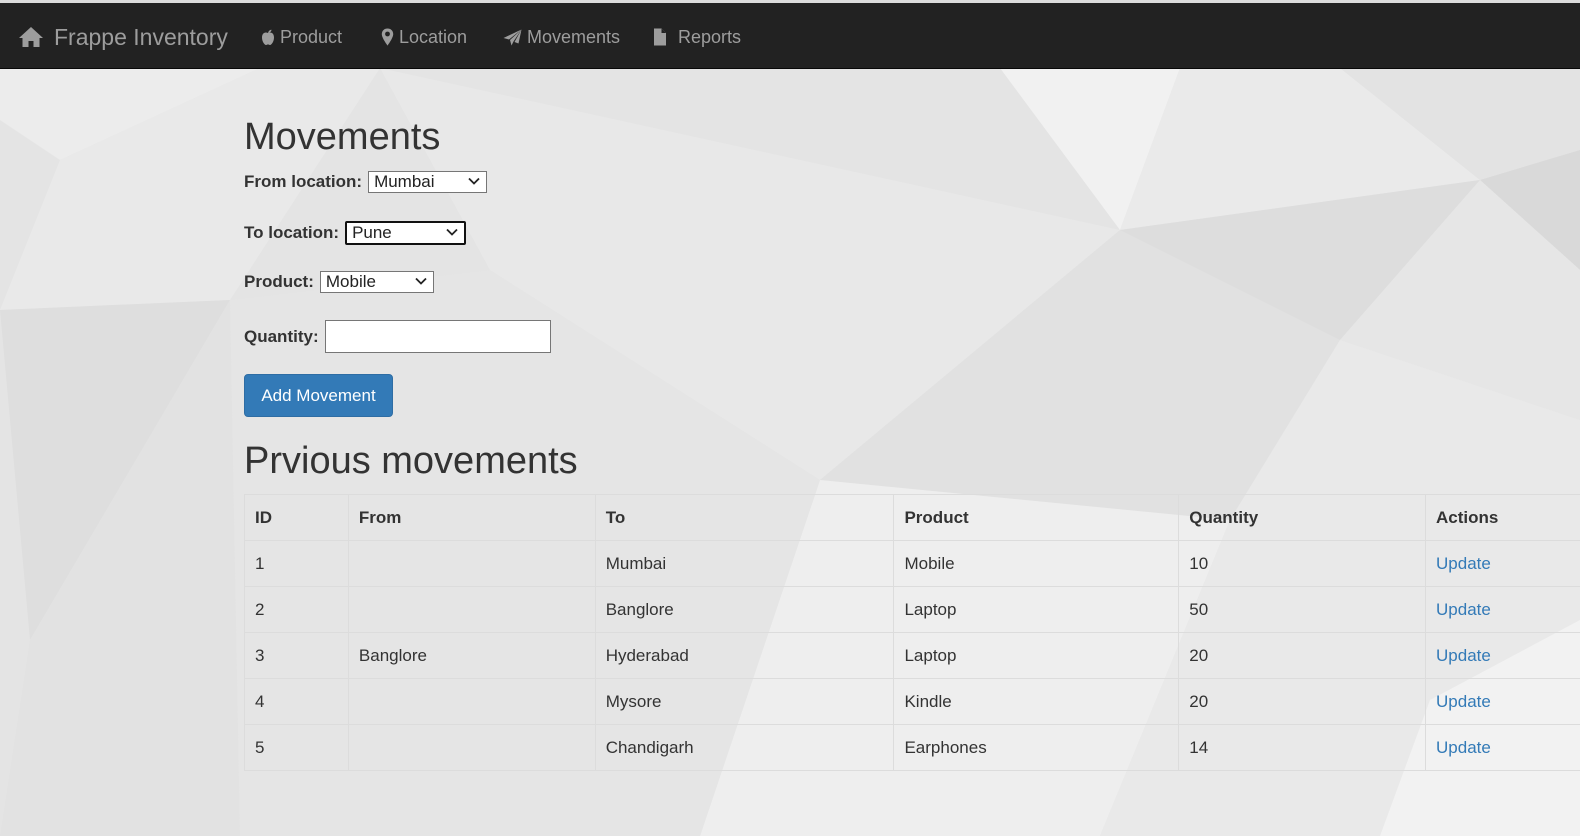 The width and height of the screenshot is (1580, 836). I want to click on column-header-quantity: Quantity, so click(1302, 517).